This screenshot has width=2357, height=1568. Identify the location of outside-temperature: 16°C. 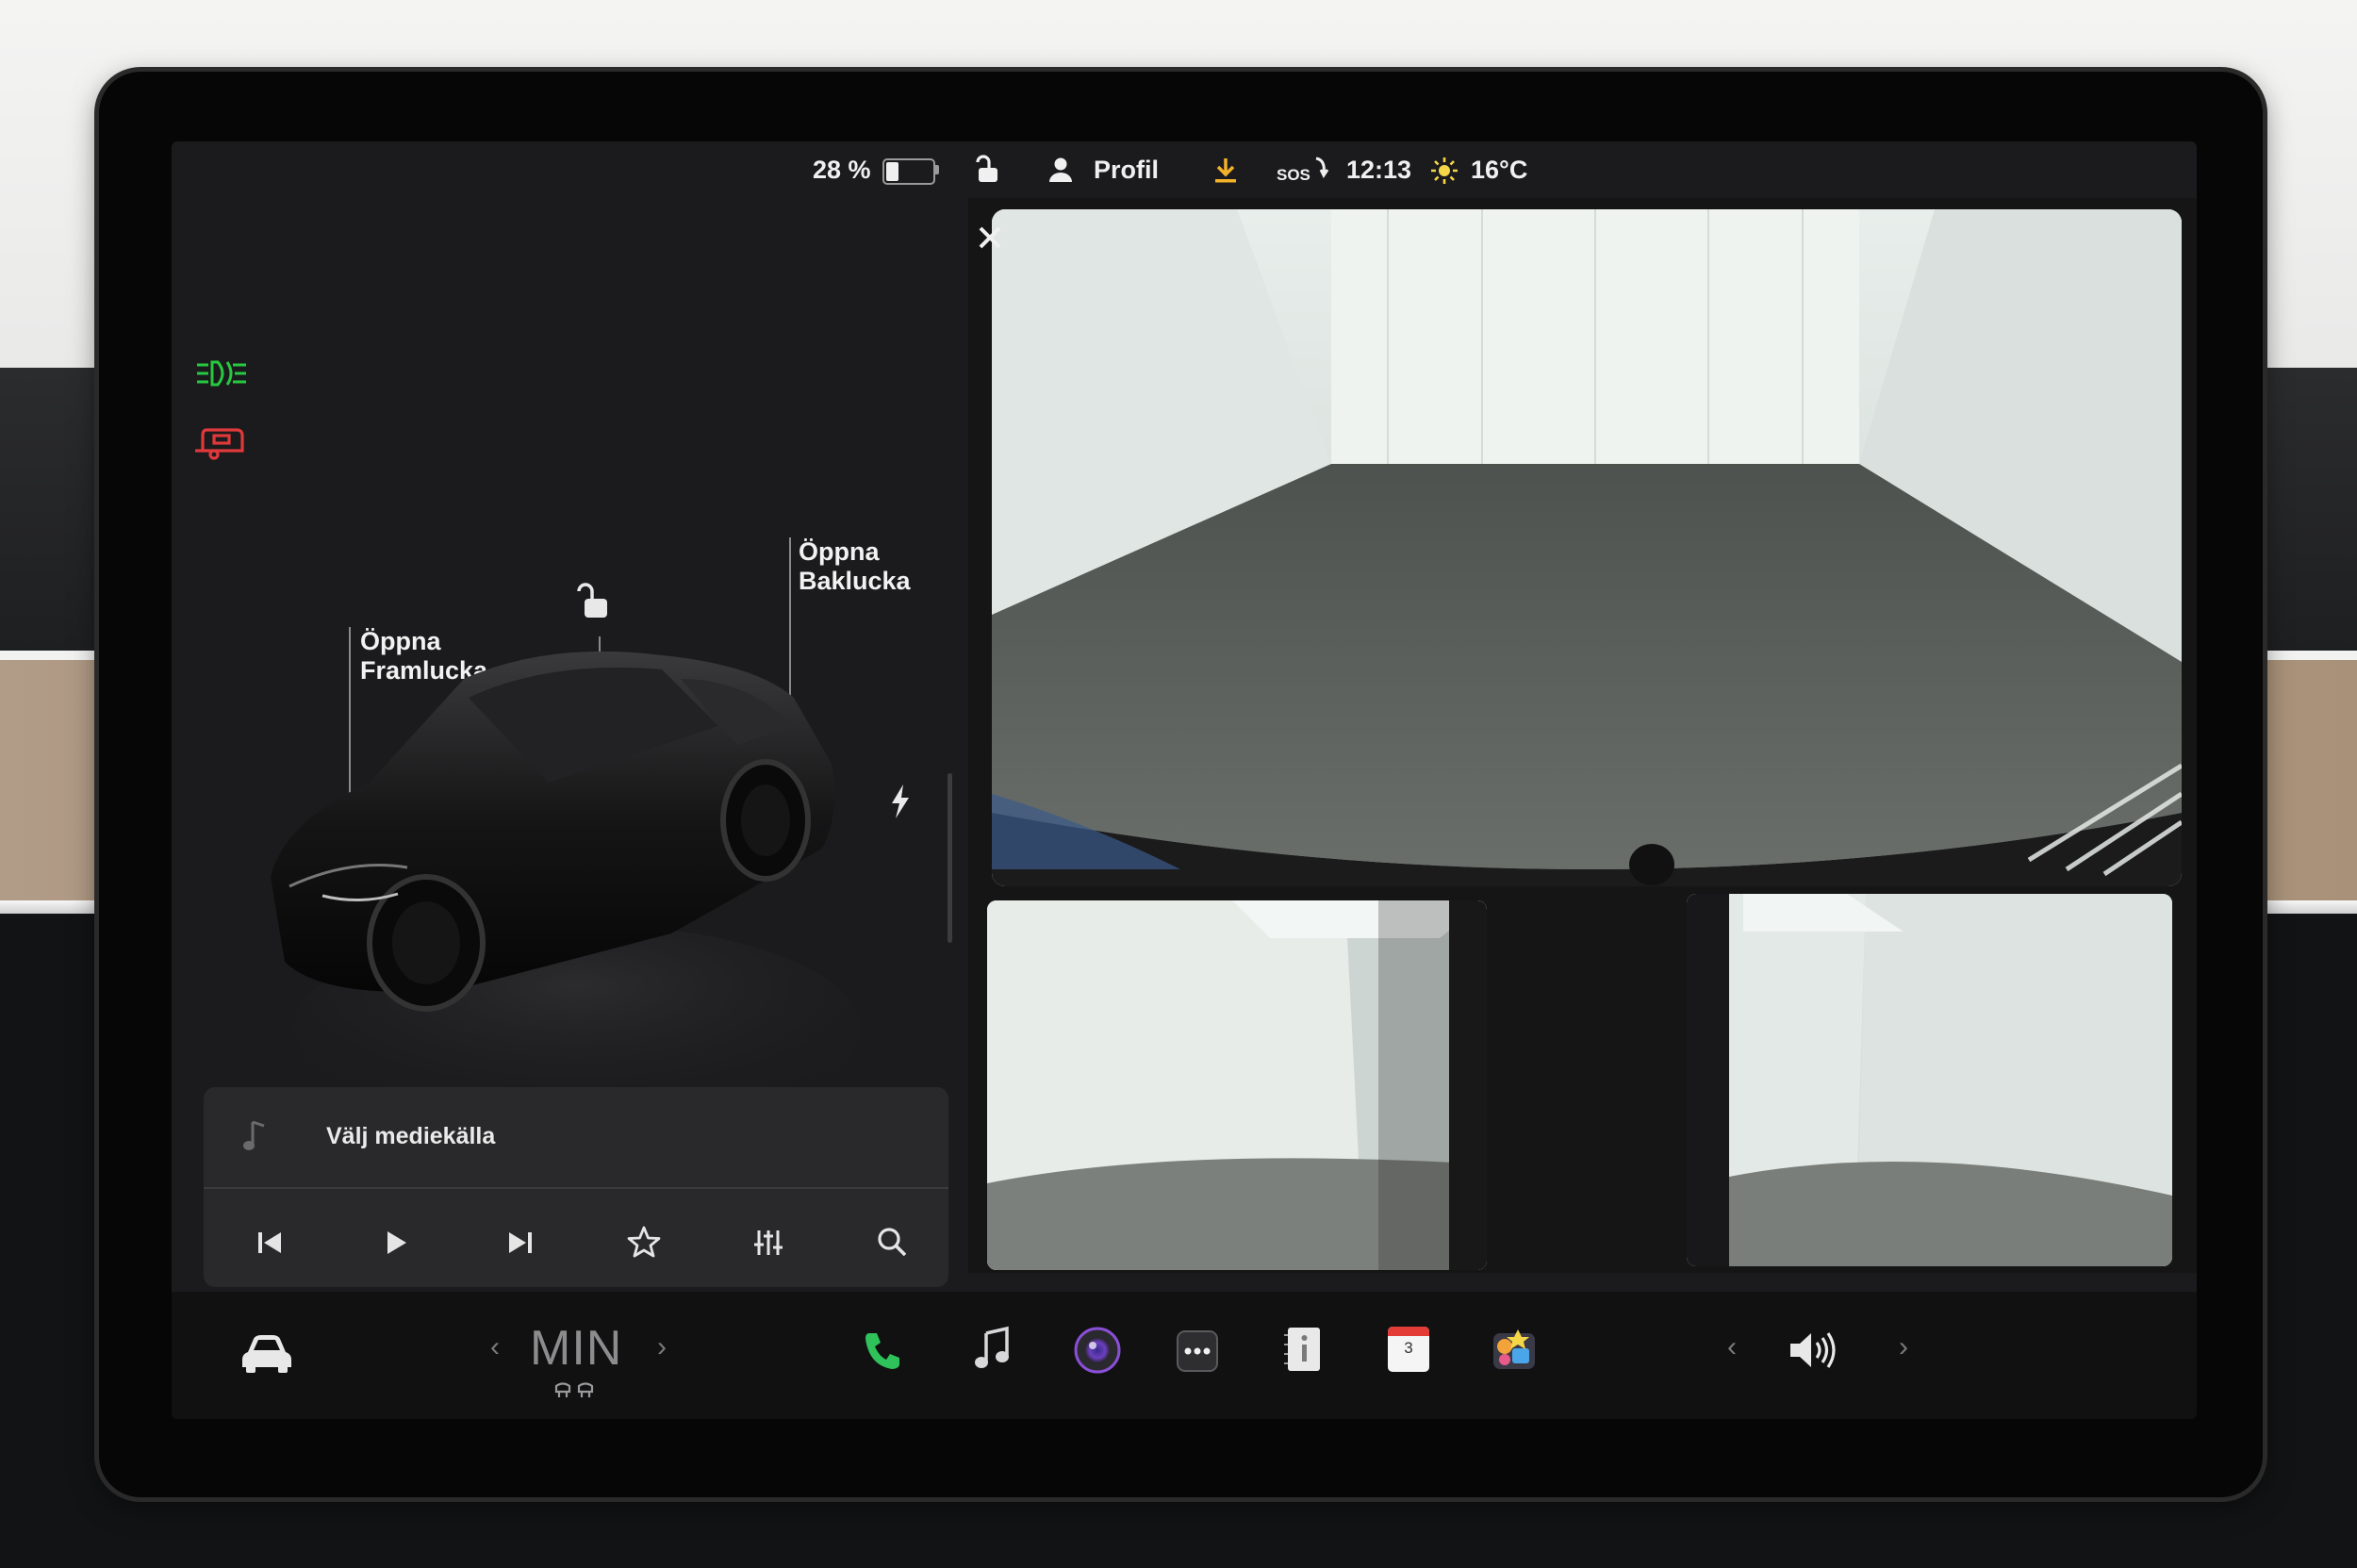
(1499, 170).